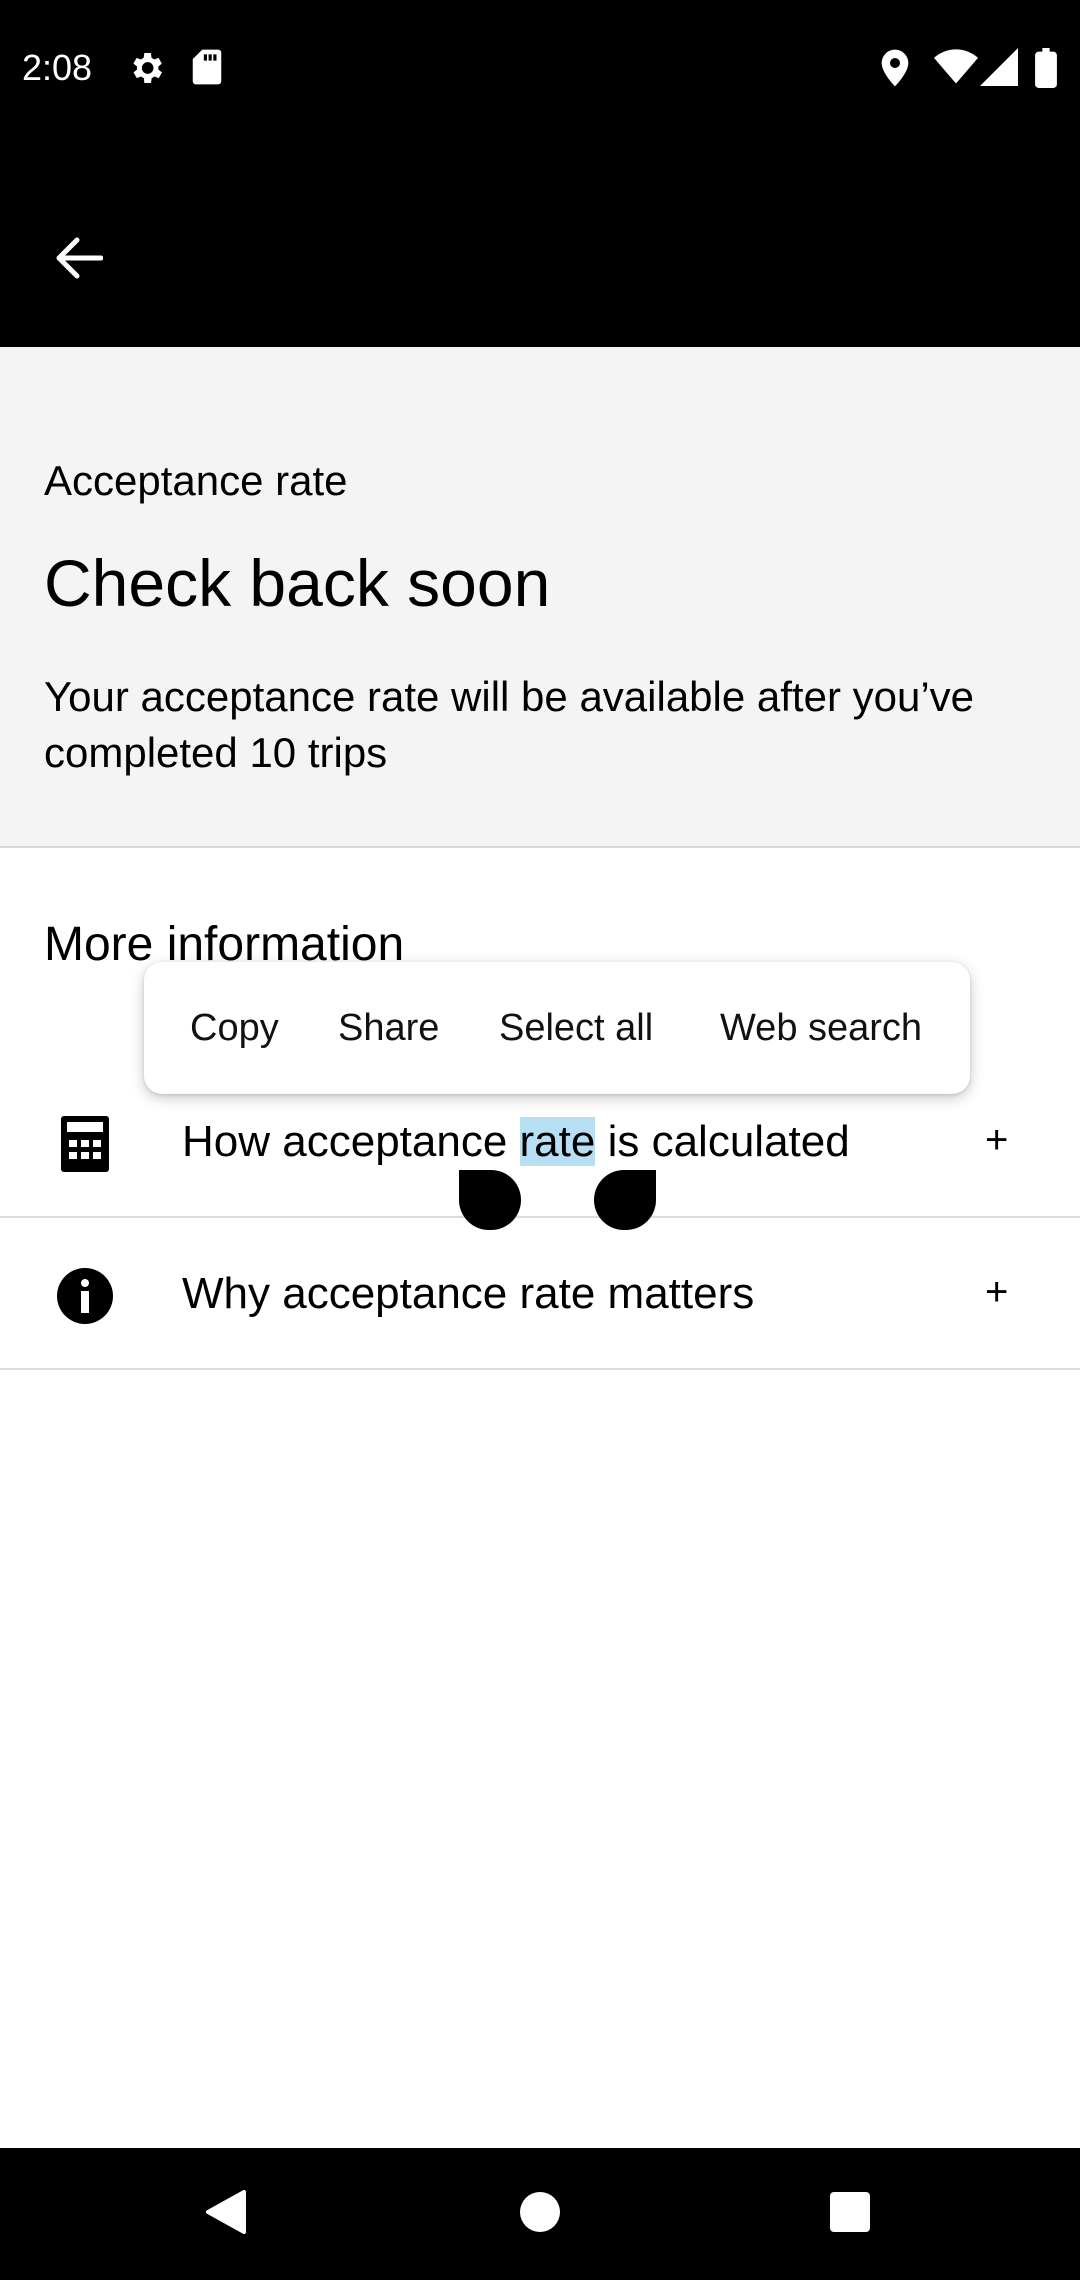 This screenshot has height=2280, width=1080. Describe the element at coordinates (557, 1141) in the screenshot. I see `selected-text: rate` at that location.